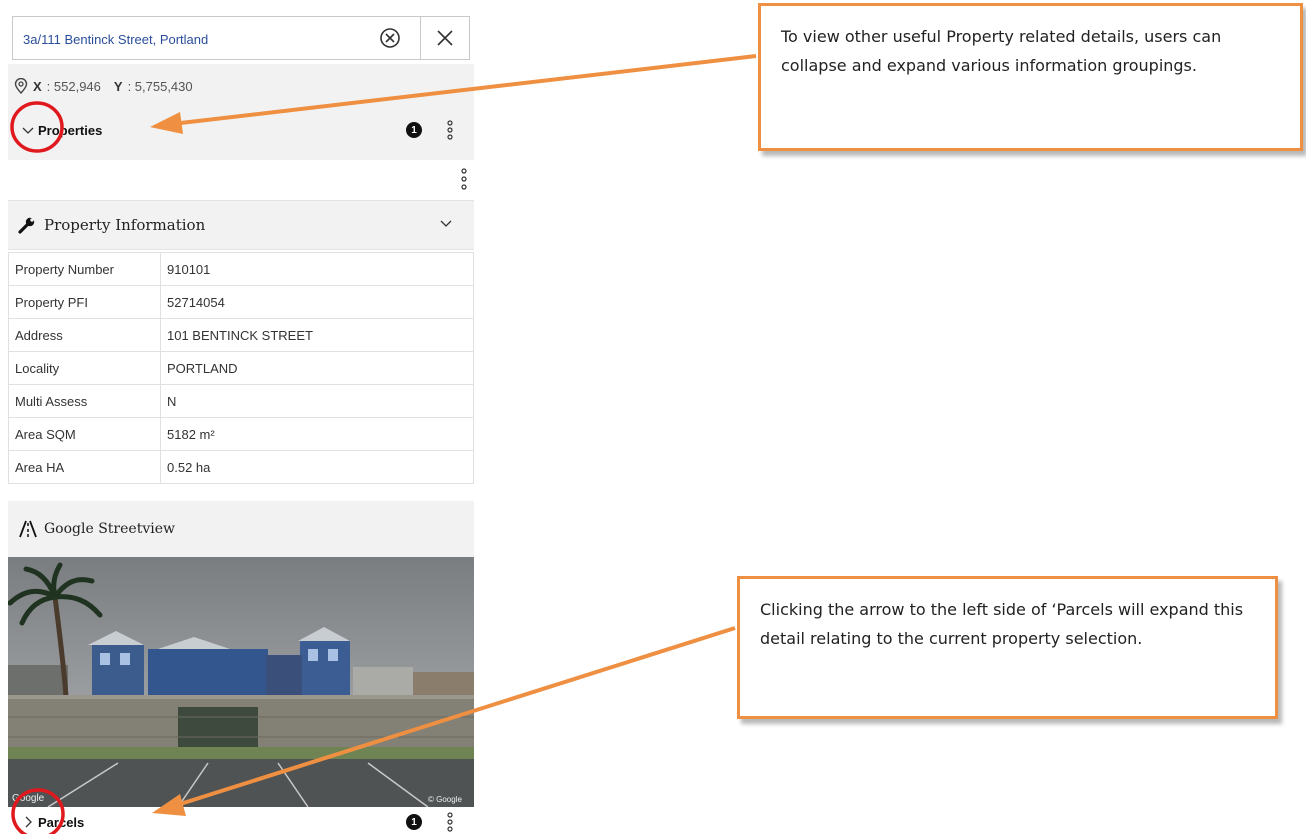 Image resolution: width=1306 pixels, height=837 pixels. I want to click on property-information-header: Property Information, so click(241, 225).